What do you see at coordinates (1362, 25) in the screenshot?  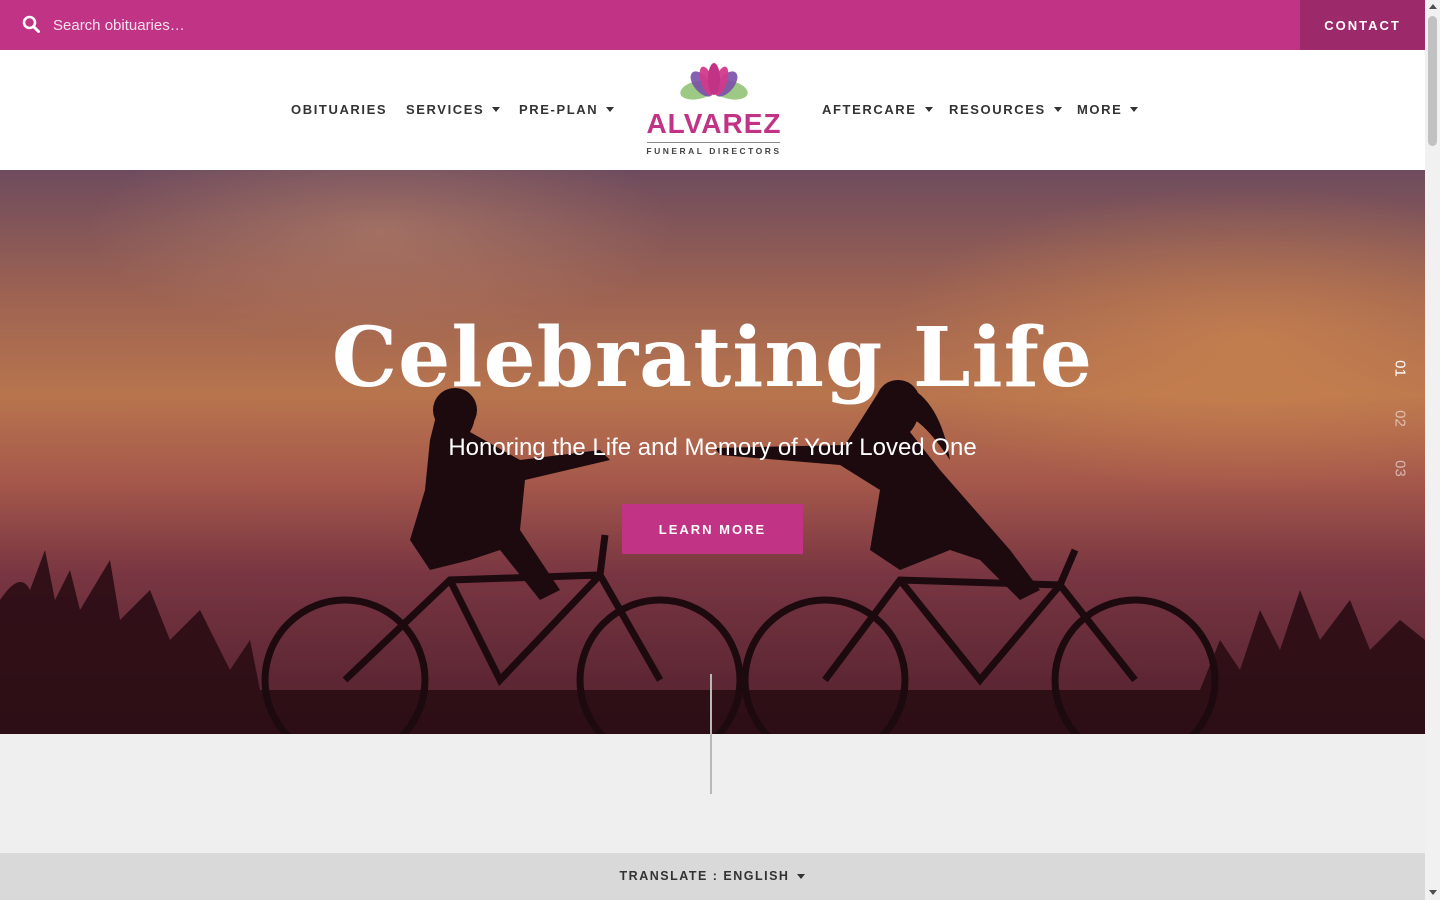 I see `contact-button: CONTACT` at bounding box center [1362, 25].